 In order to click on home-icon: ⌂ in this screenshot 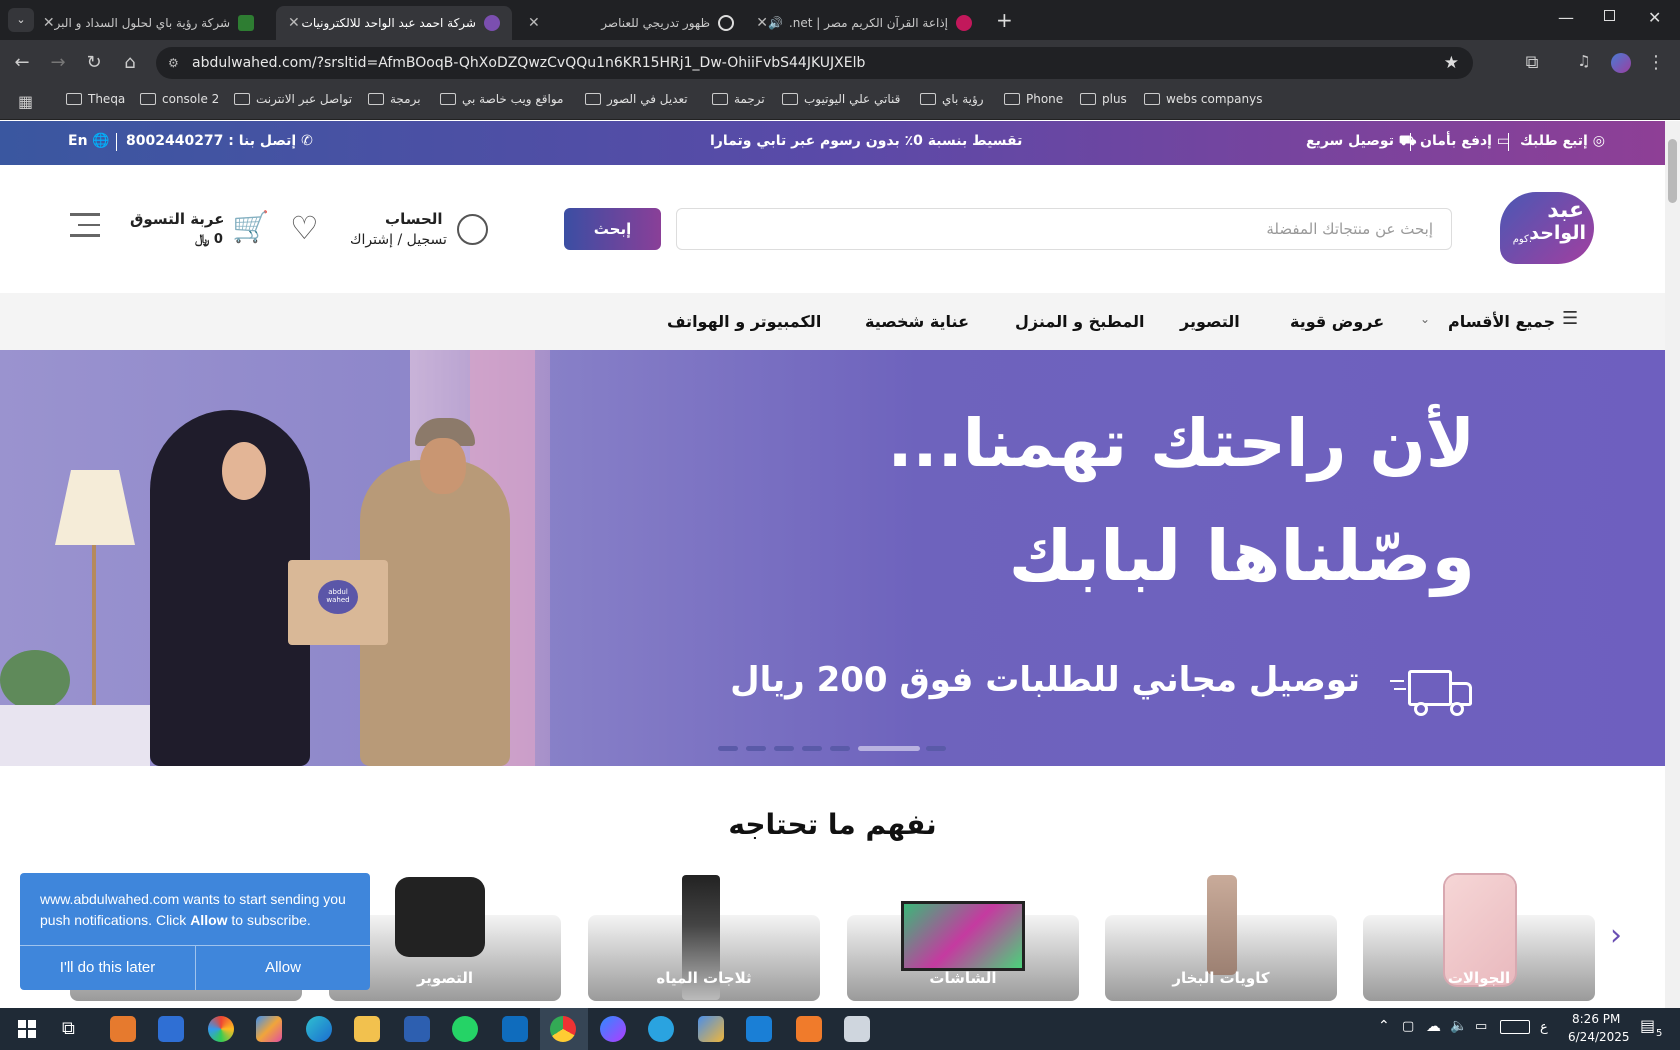, I will do `click(130, 62)`.